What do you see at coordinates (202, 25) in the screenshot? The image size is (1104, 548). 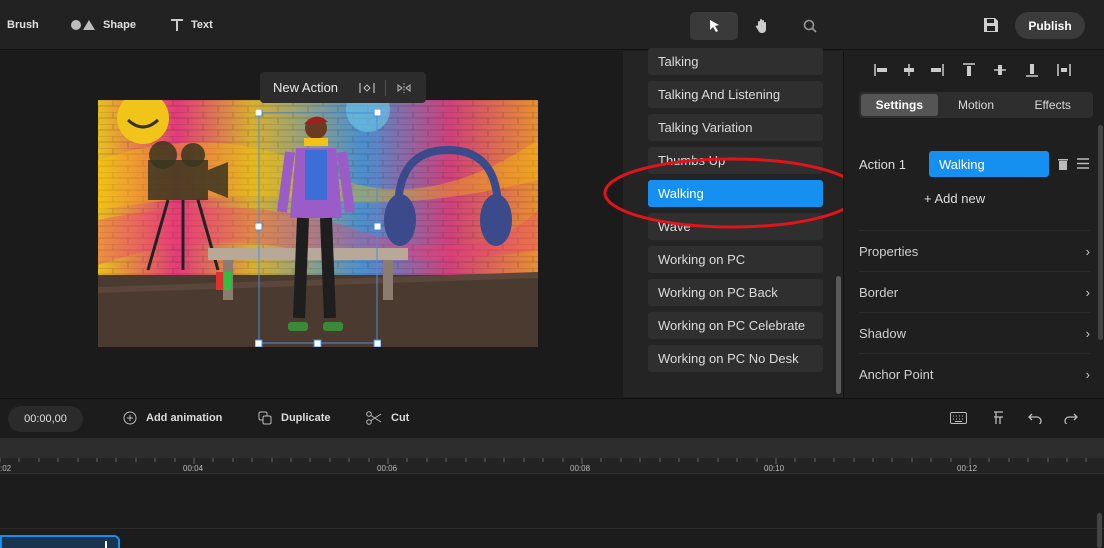 I see `text-label: Text` at bounding box center [202, 25].